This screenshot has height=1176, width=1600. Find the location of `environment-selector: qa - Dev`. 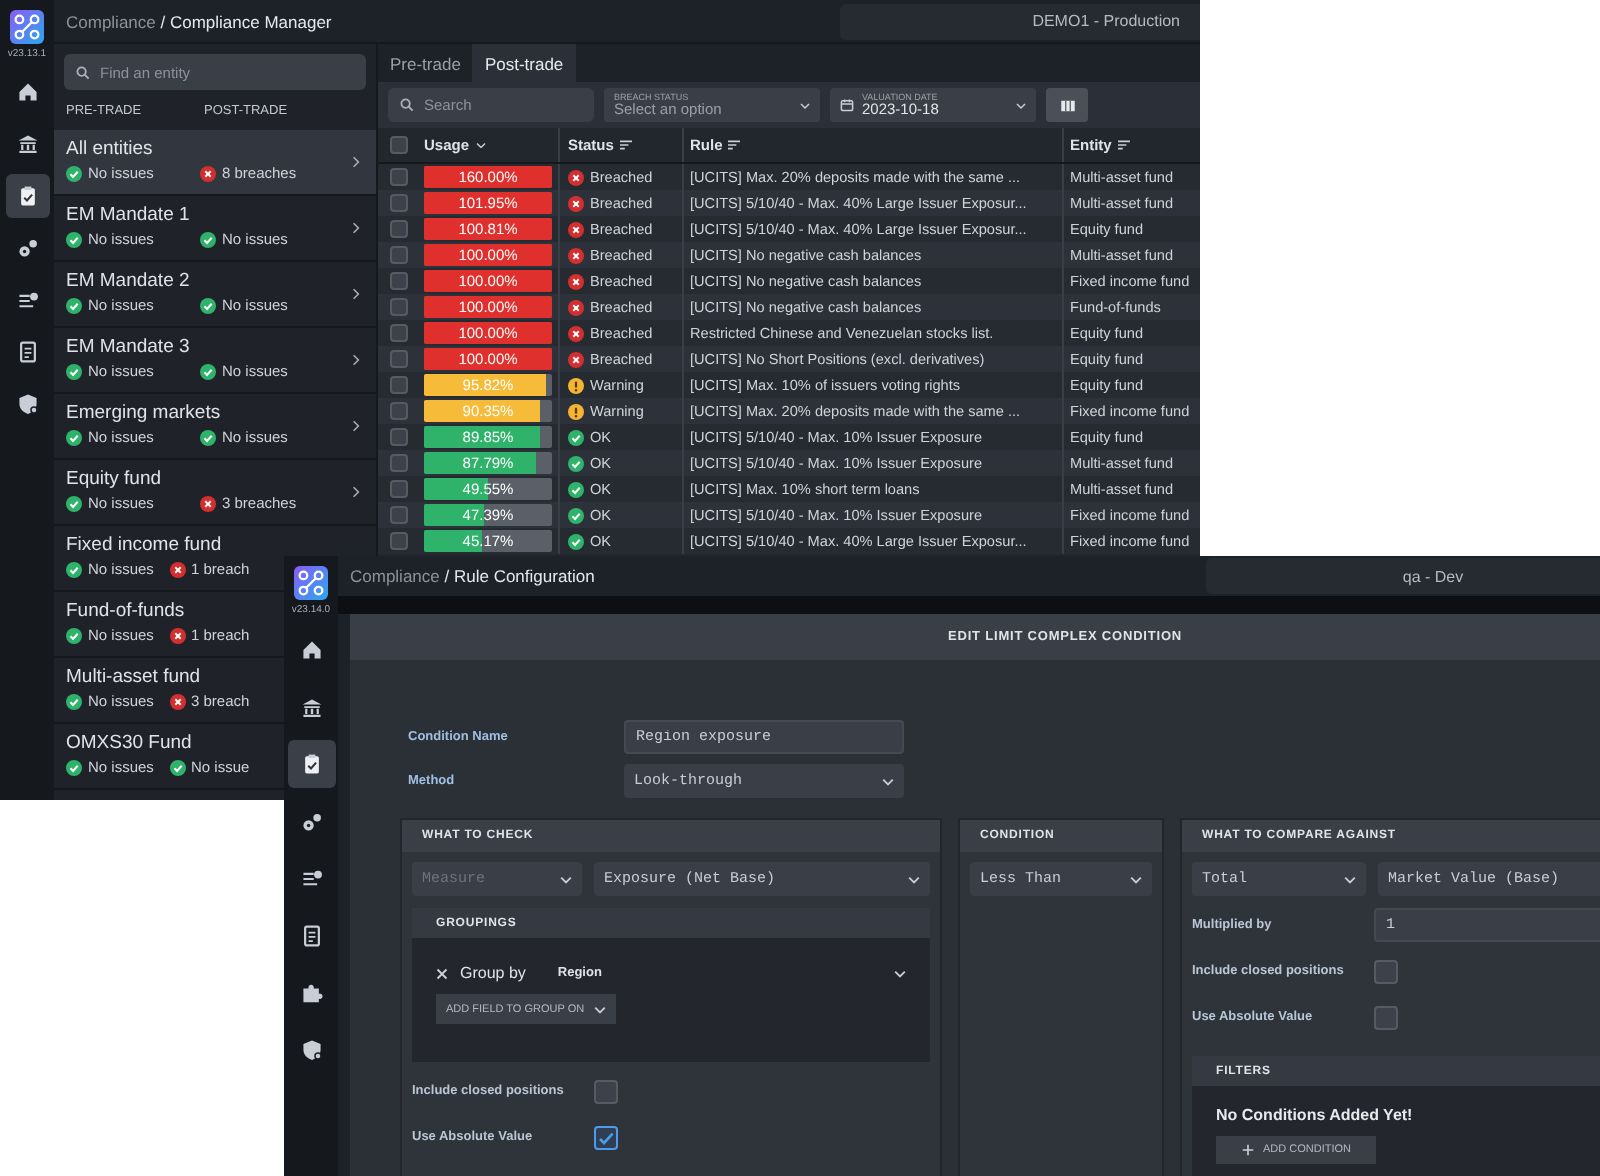

environment-selector: qa - Dev is located at coordinates (1403, 576).